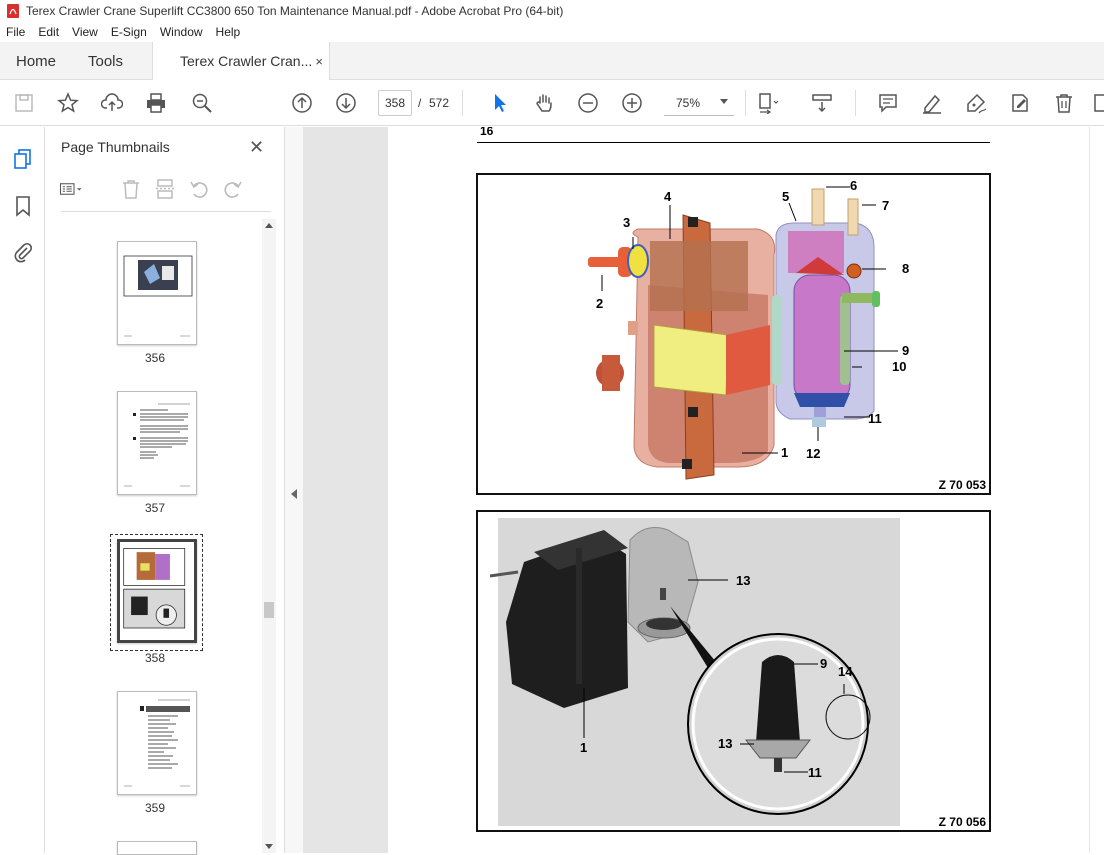 This screenshot has width=1104, height=855. What do you see at coordinates (302, 103) in the screenshot?
I see `previous-page-icon` at bounding box center [302, 103].